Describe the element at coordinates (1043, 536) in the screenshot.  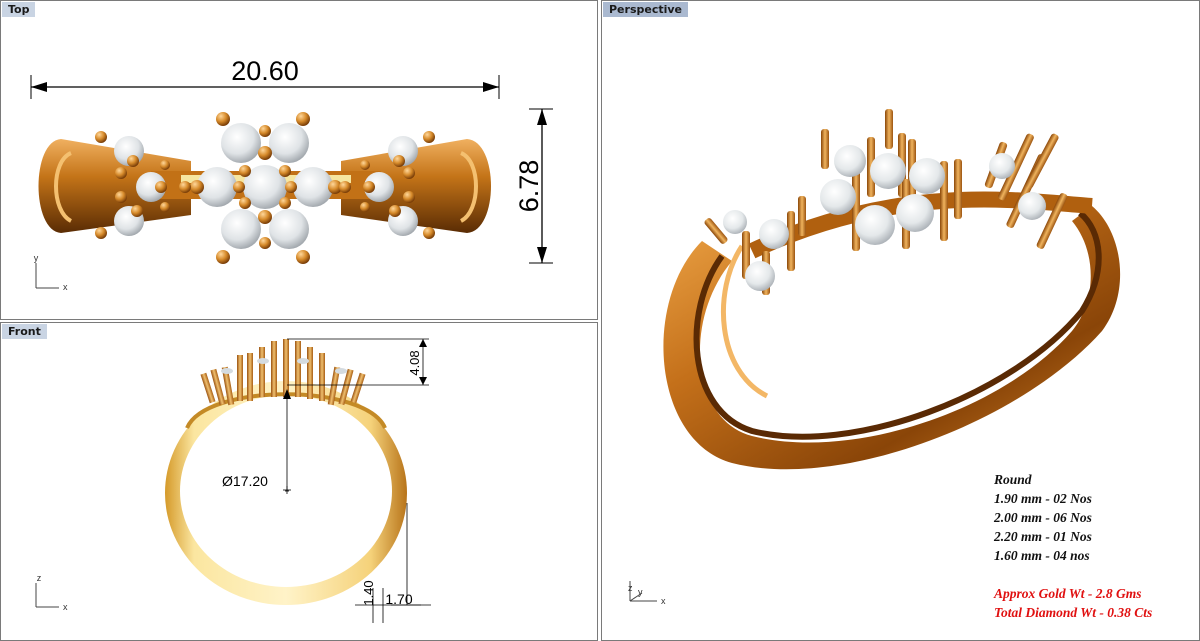
I see `stone-spec-line-3: 2.20 mm - 01 Nos` at that location.